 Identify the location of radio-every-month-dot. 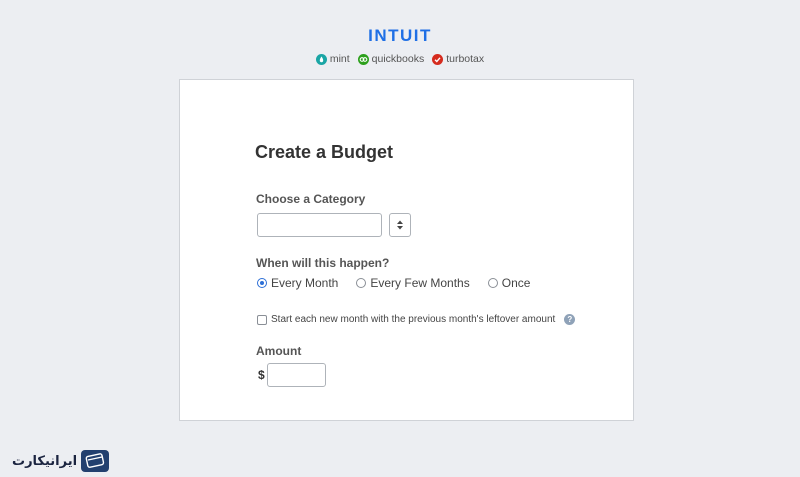
(262, 283).